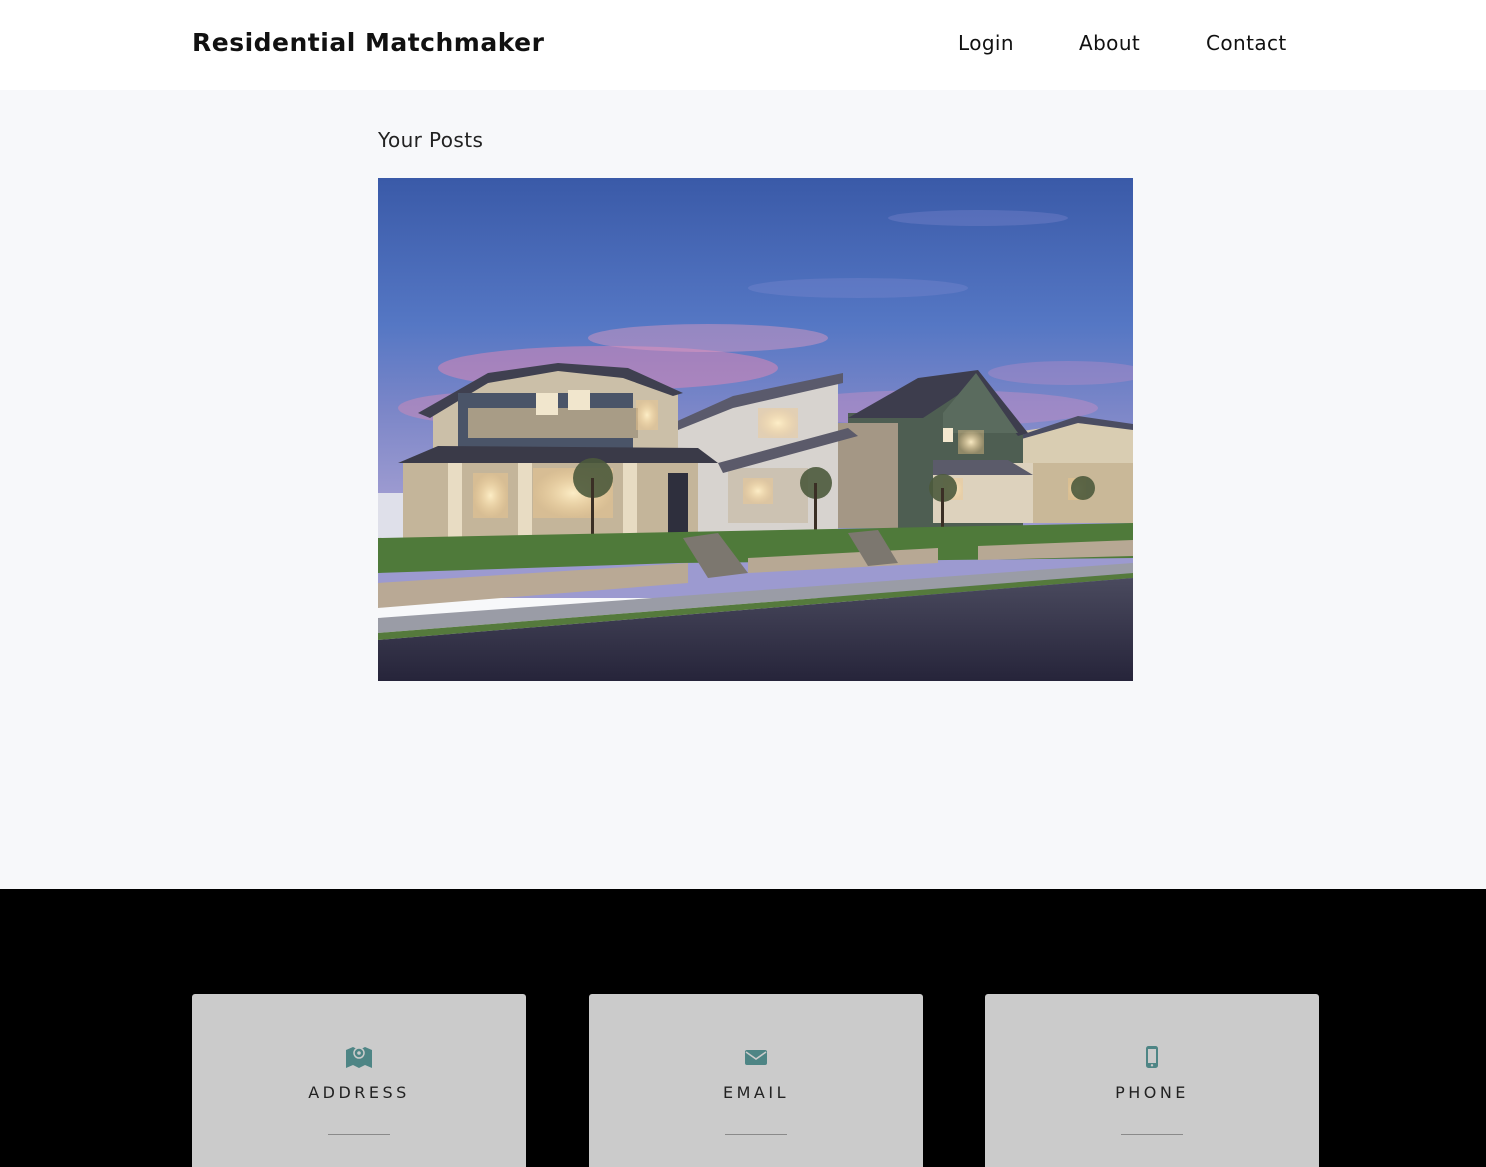 The height and width of the screenshot is (1167, 1486). Describe the element at coordinates (359, 1092) in the screenshot. I see `address-title: ADDRESS` at that location.